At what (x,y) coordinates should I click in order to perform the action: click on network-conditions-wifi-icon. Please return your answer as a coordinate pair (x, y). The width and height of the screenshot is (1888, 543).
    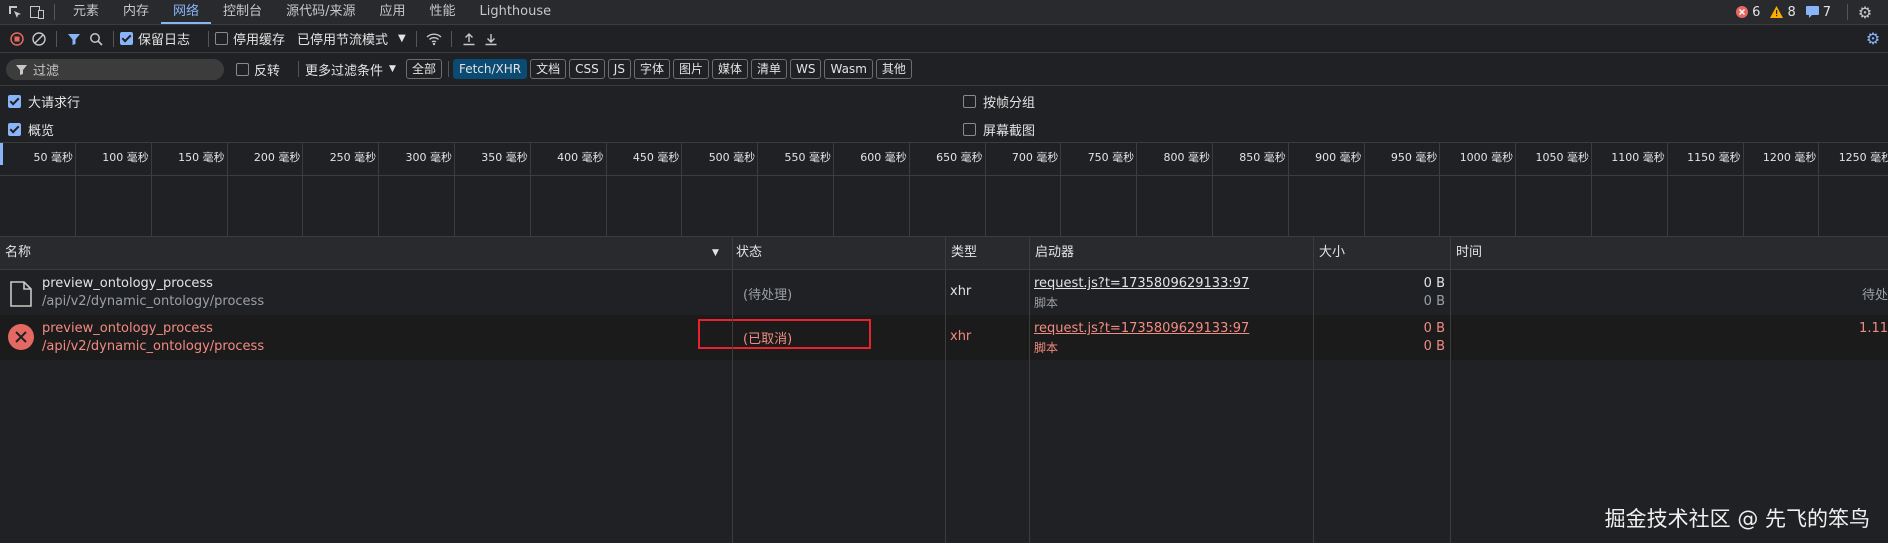
    Looking at the image, I should click on (434, 39).